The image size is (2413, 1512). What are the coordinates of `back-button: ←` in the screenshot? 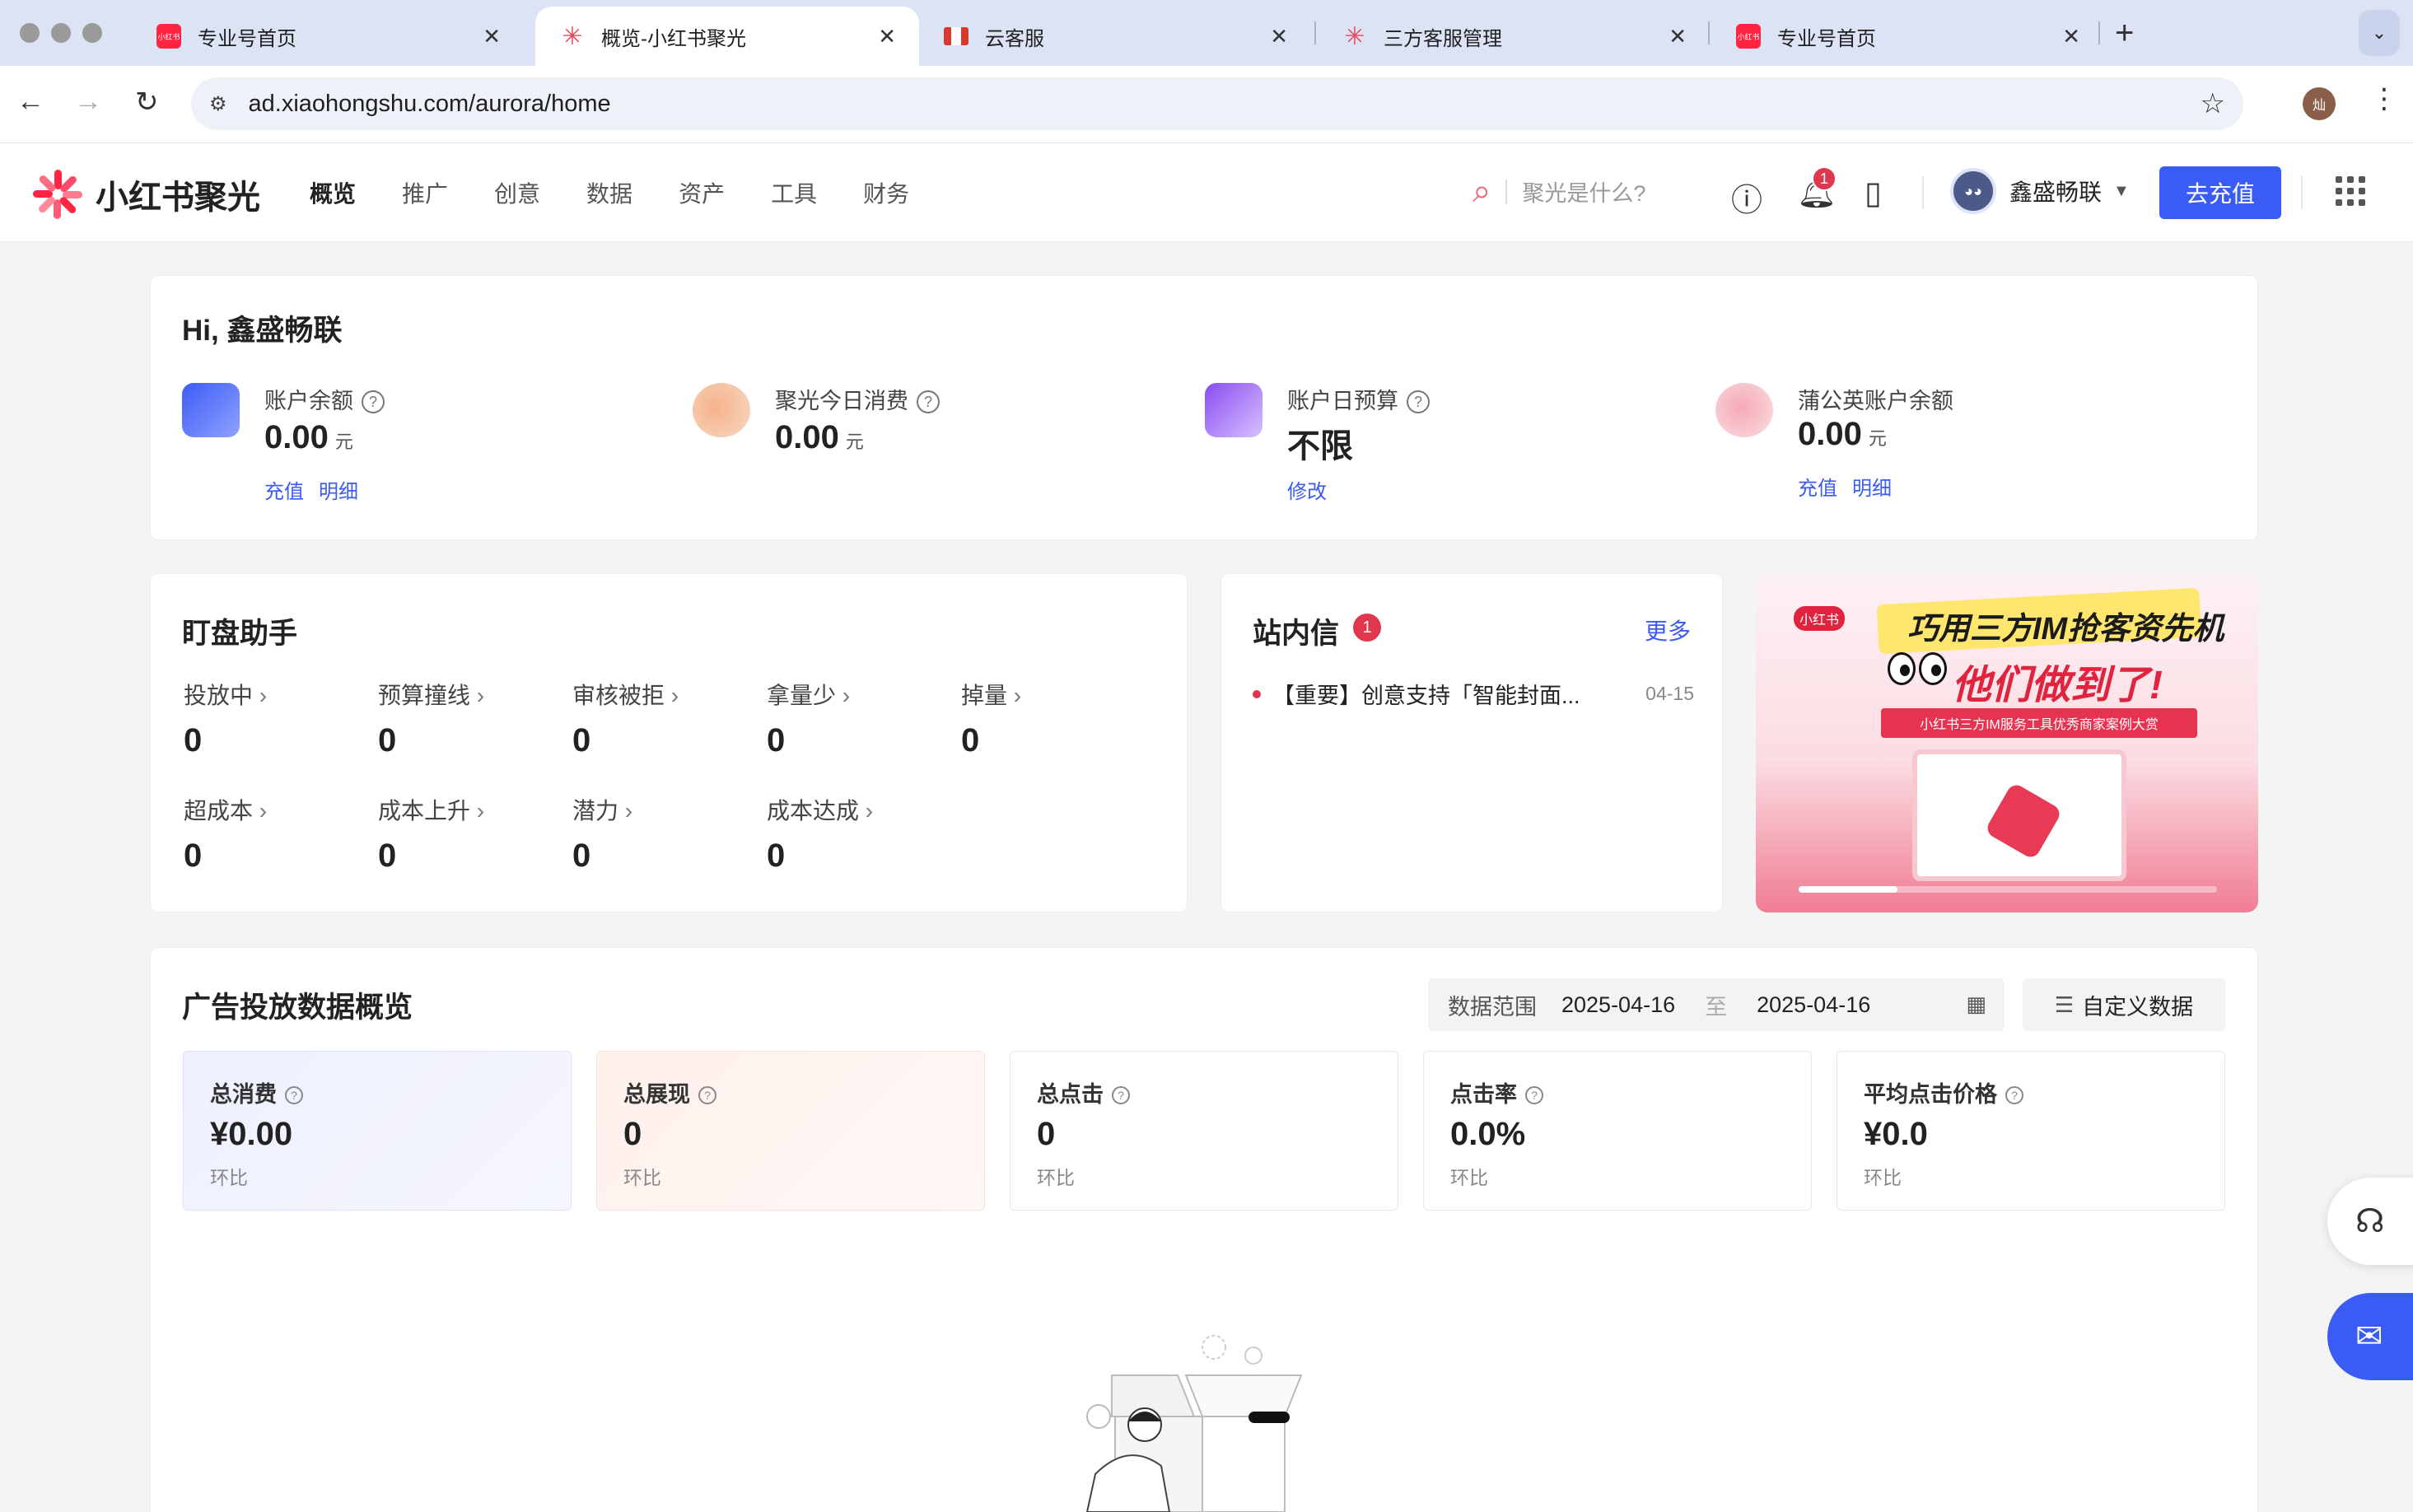 It's located at (30, 102).